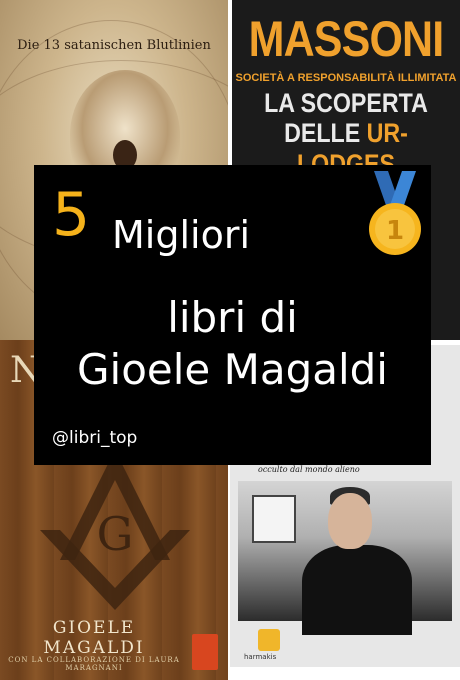 The width and height of the screenshot is (460, 680). What do you see at coordinates (260, 657) in the screenshot?
I see `publisher-name: harmakis` at bounding box center [260, 657].